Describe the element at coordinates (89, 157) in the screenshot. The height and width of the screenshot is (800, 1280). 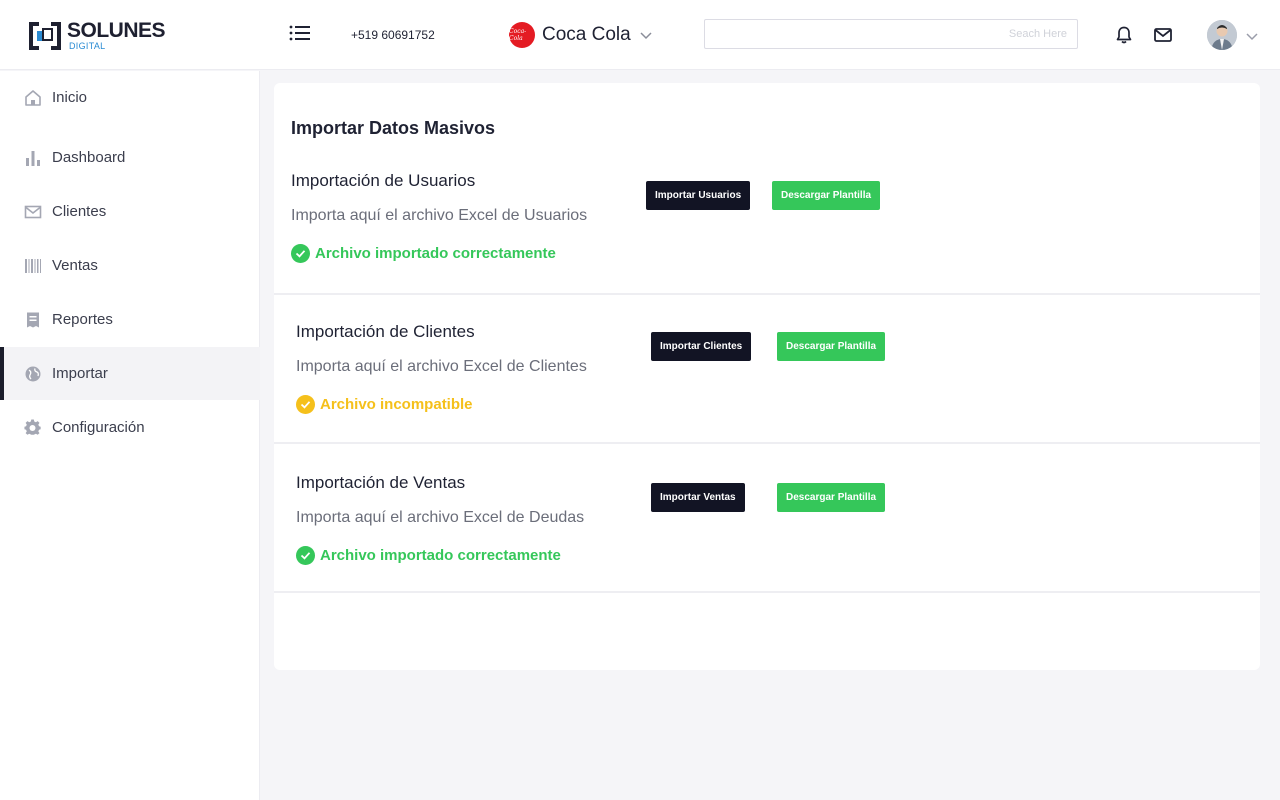
I see `sidebar-item-label: Dashboard` at that location.